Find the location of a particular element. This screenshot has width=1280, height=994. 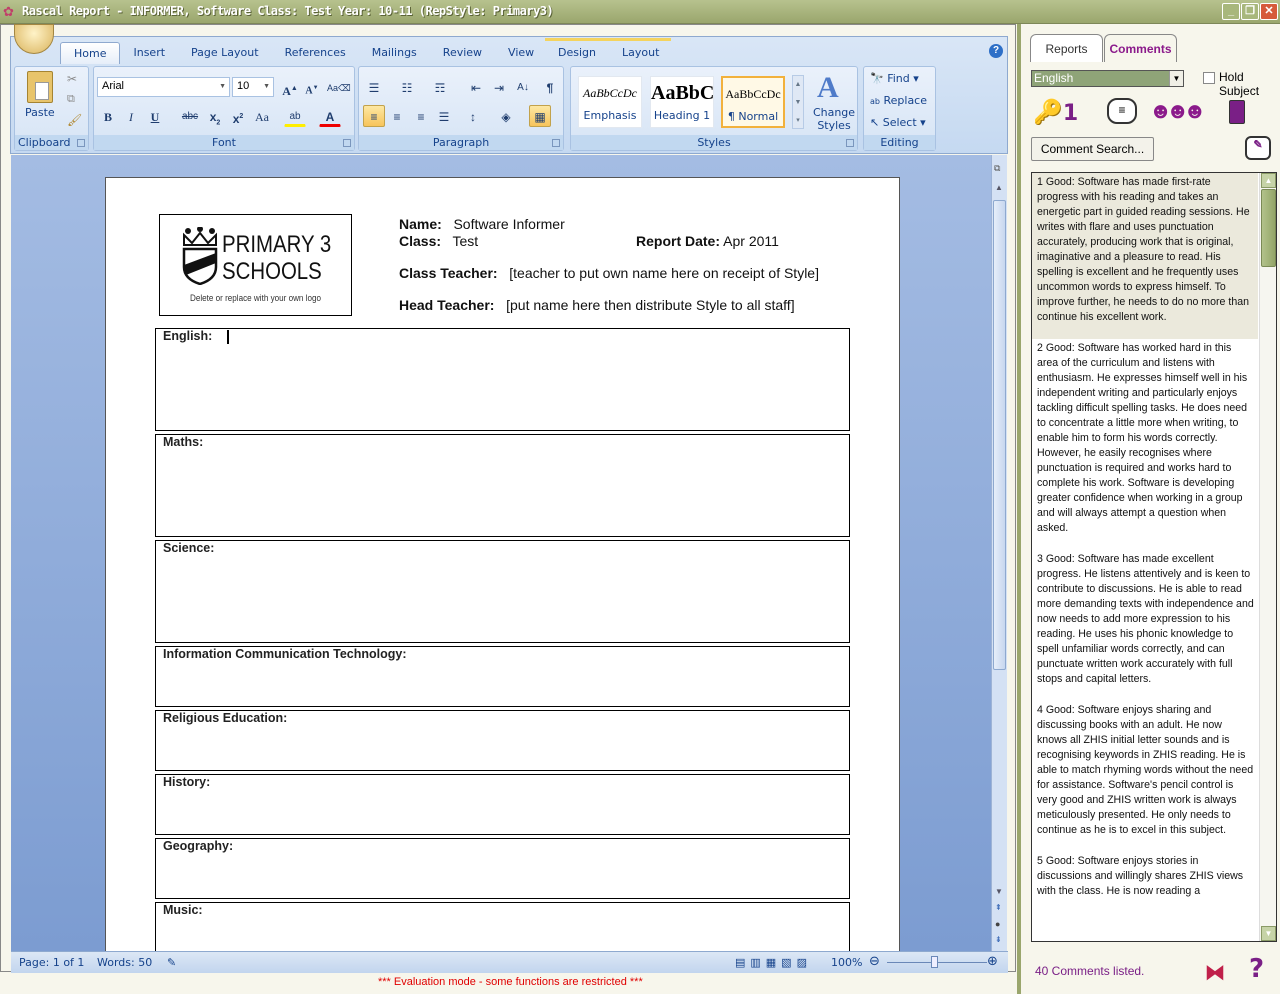

clear-formatting-icon: Aa⌫ is located at coordinates (338, 87).